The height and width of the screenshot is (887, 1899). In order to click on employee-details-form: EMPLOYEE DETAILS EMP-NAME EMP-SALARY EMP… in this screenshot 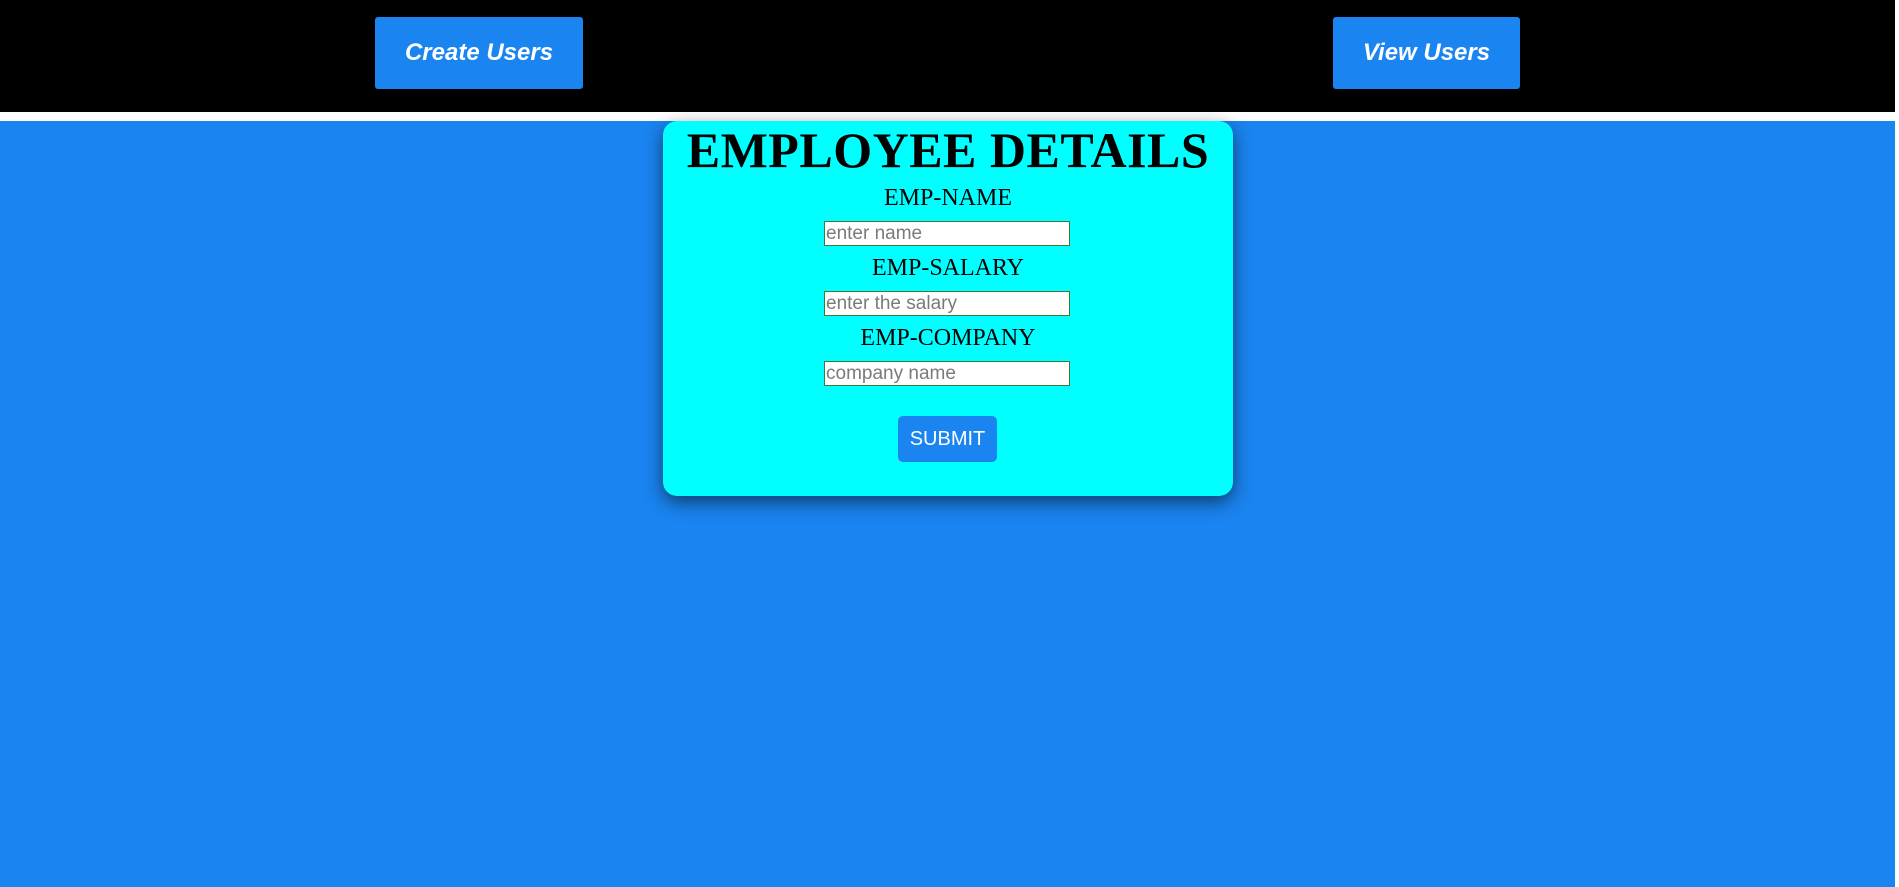, I will do `click(948, 308)`.